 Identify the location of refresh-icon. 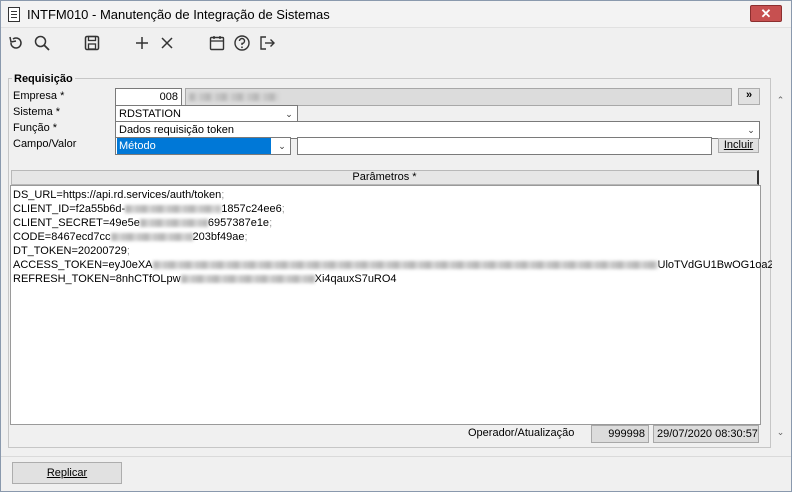
(16, 43).